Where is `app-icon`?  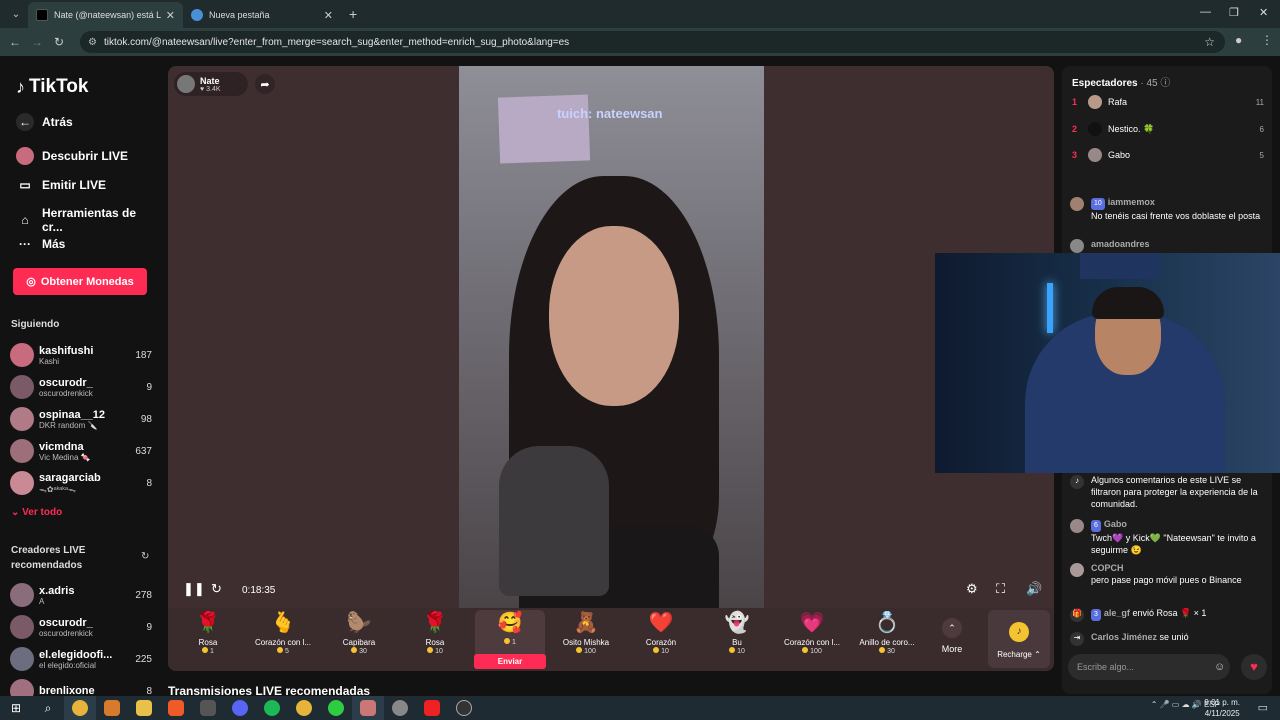 app-icon is located at coordinates (112, 708).